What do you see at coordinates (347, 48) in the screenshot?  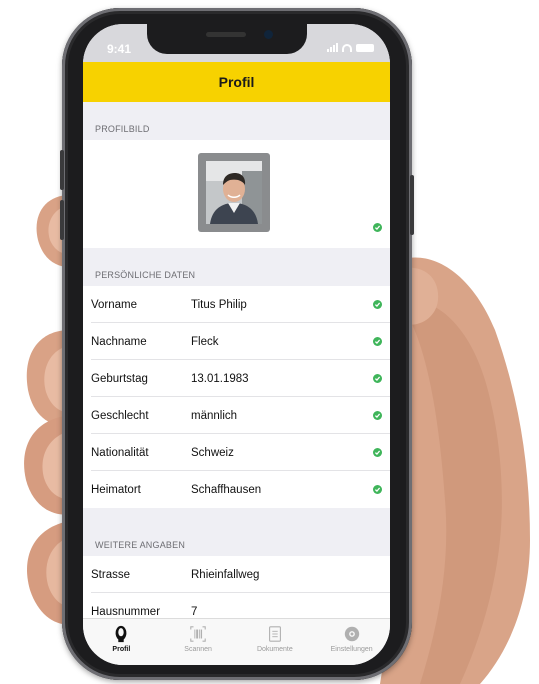 I see `wifi-icon` at bounding box center [347, 48].